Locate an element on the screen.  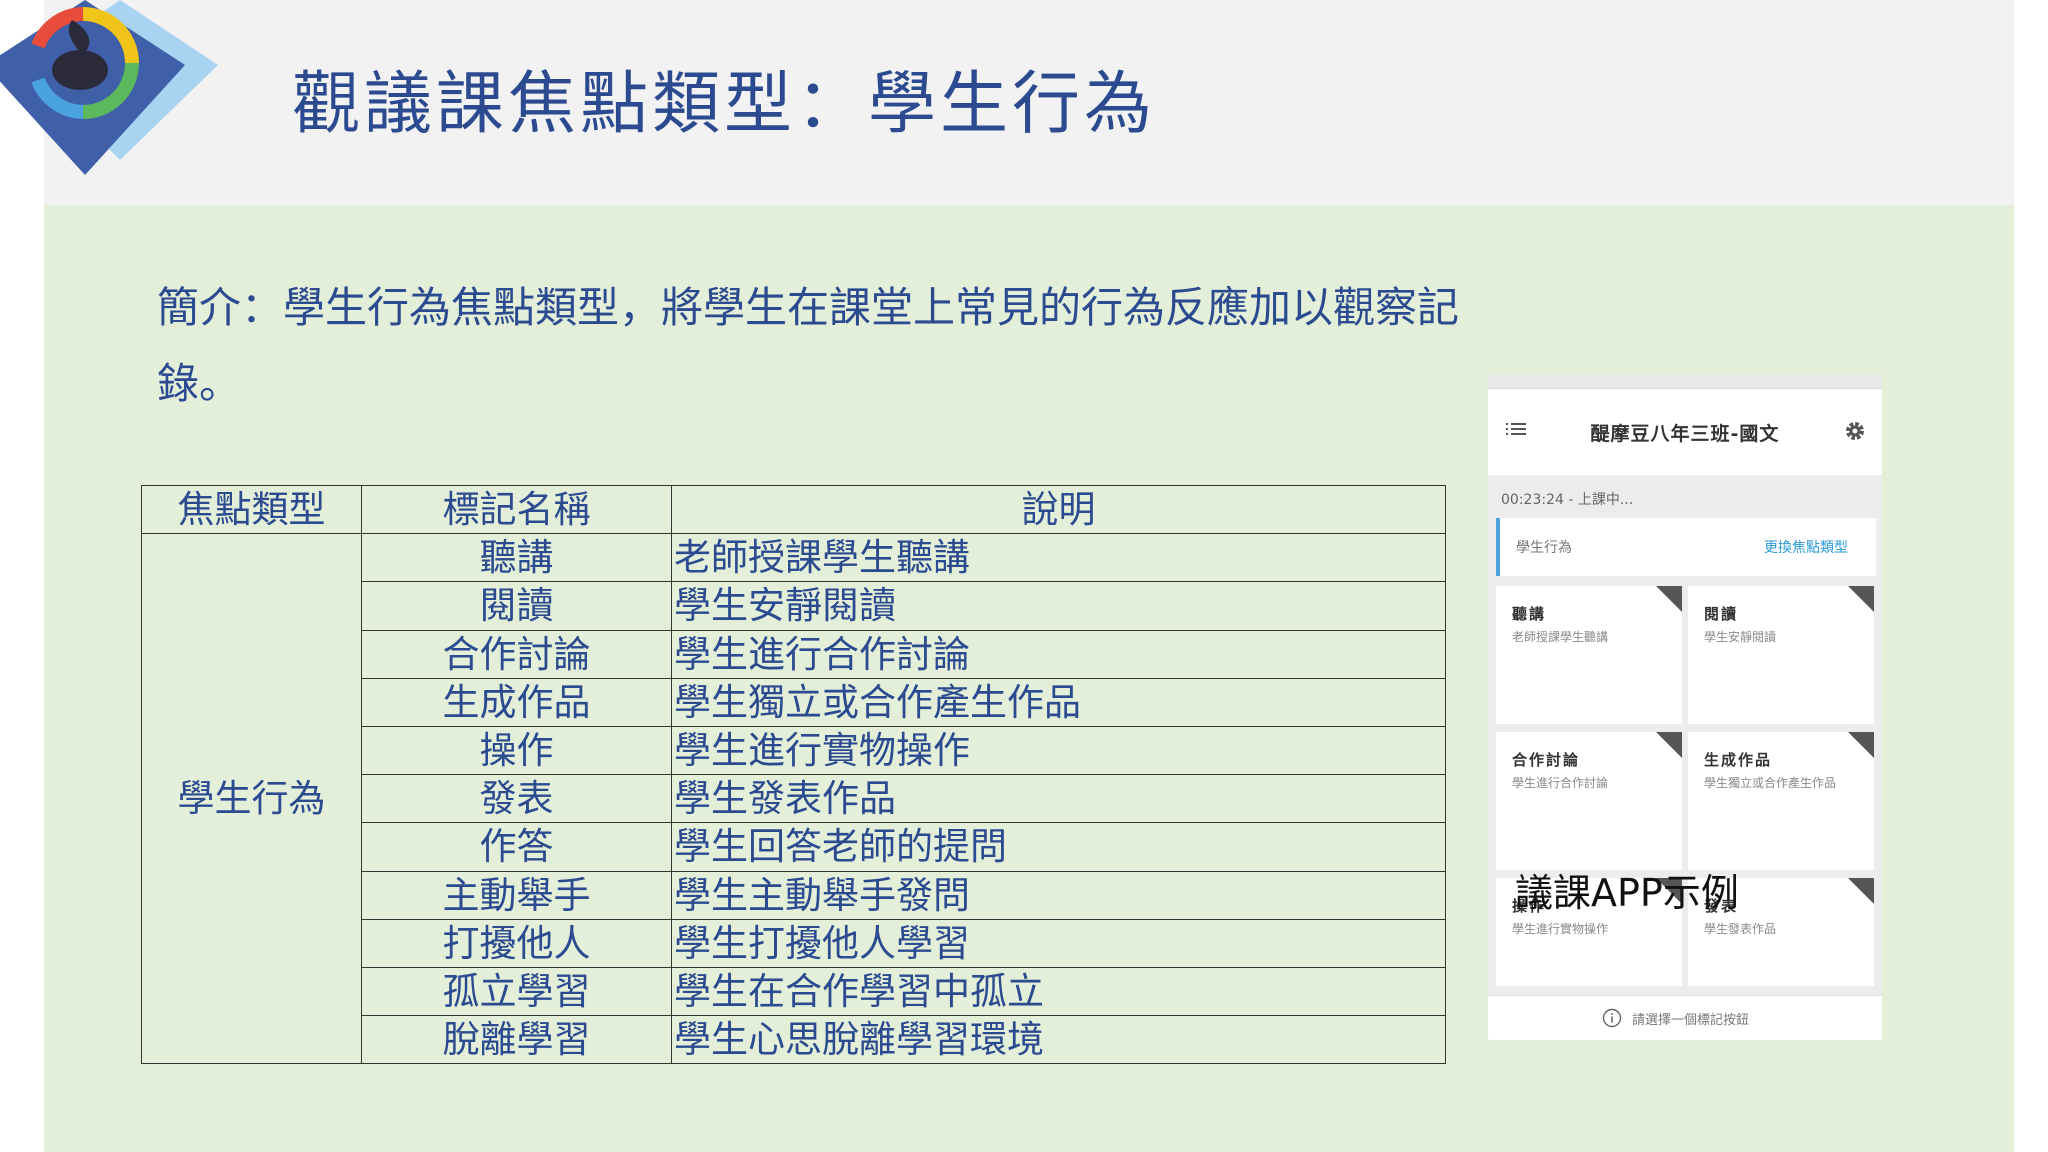
app-bar: 醍摩豆八年三班-國文 is located at coordinates (1685, 432).